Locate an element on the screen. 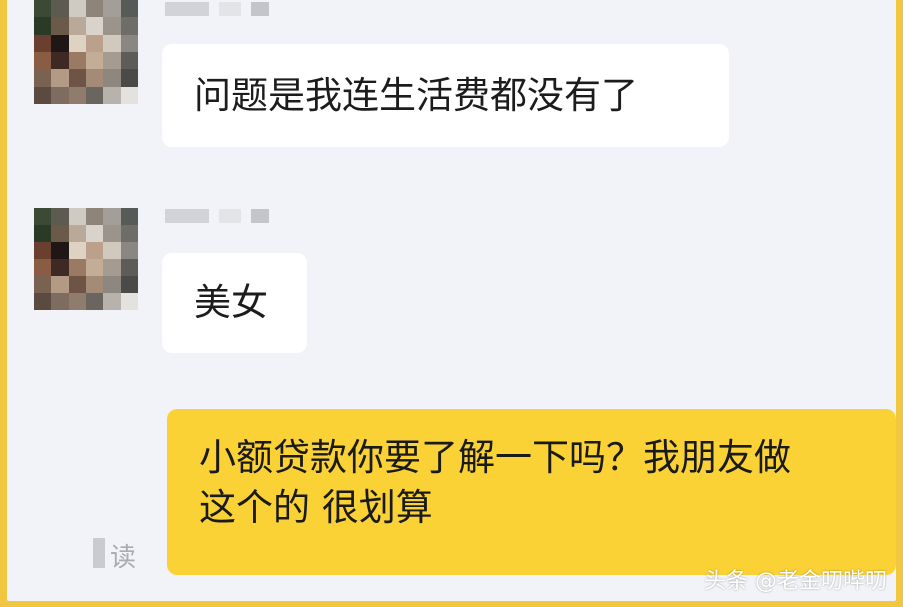 The image size is (903, 607). read-status-redacted is located at coordinates (99, 553).